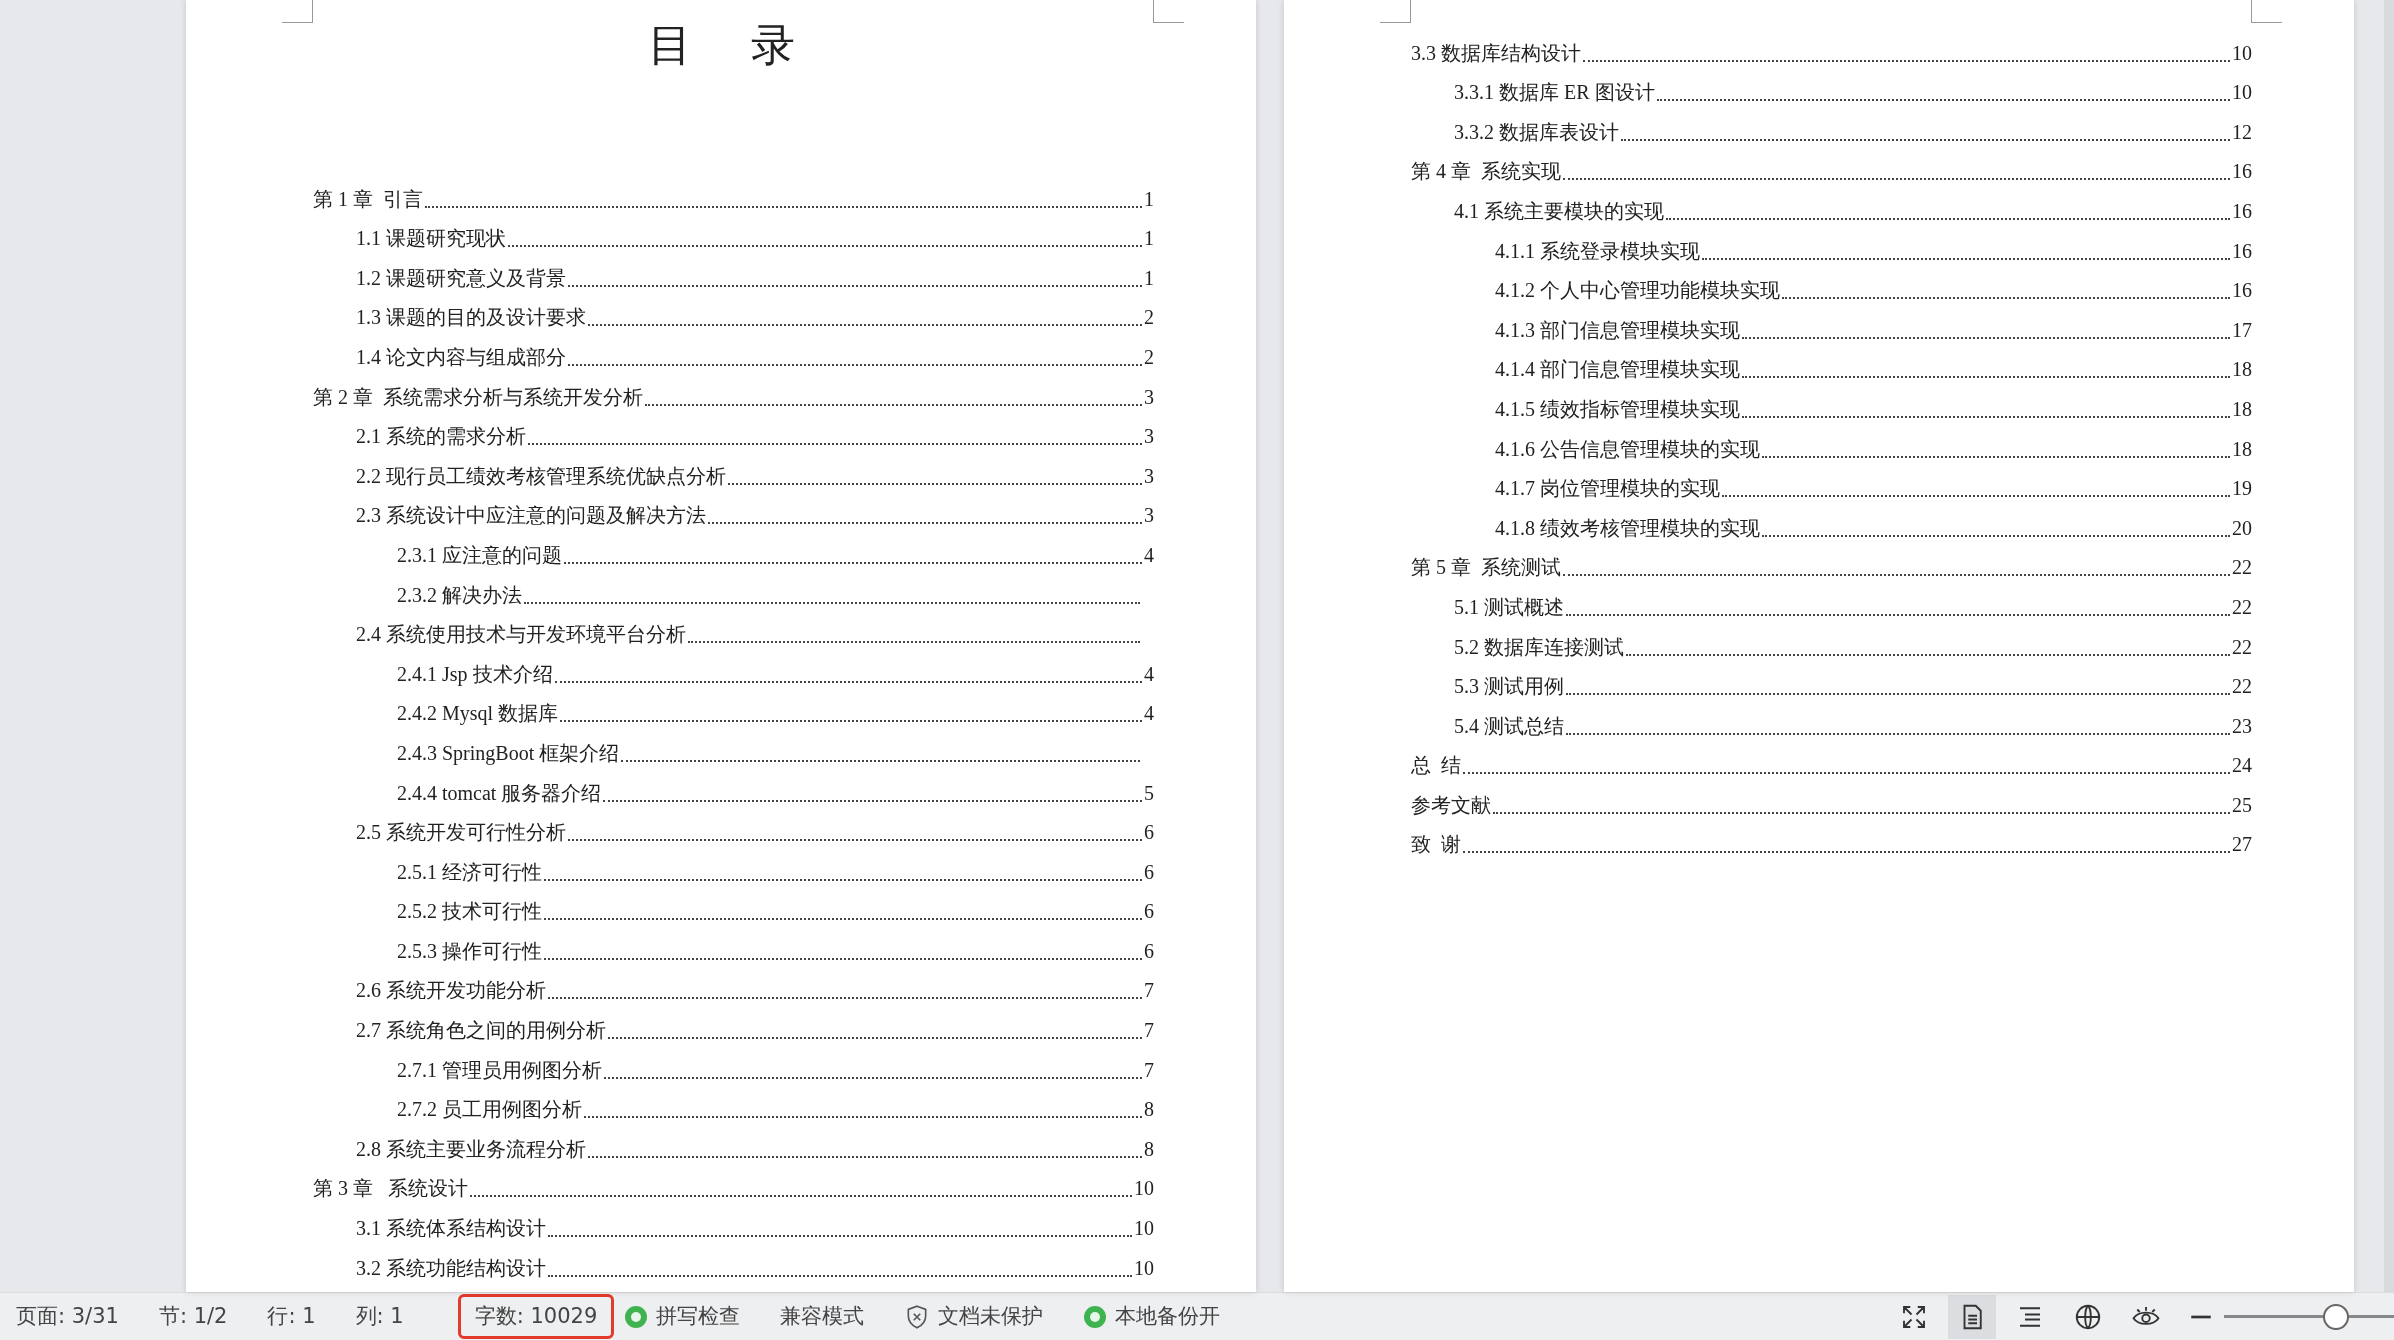 The height and width of the screenshot is (1340, 2394). What do you see at coordinates (481, 1030) in the screenshot?
I see `toc-entry-title: 2.7 系统角色之间的用例分析` at bounding box center [481, 1030].